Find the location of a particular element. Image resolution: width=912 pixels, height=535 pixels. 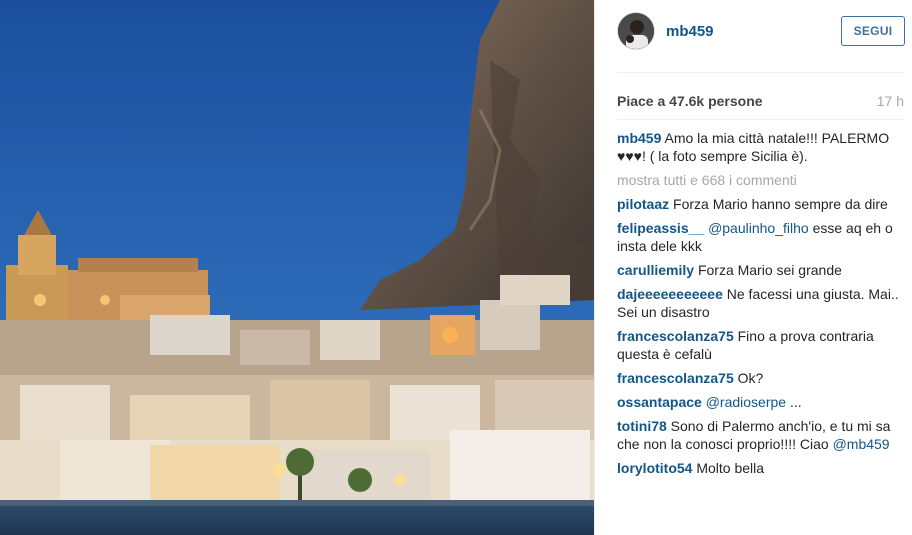

comment-item: francescolanza75 Ok? is located at coordinates (762, 378).